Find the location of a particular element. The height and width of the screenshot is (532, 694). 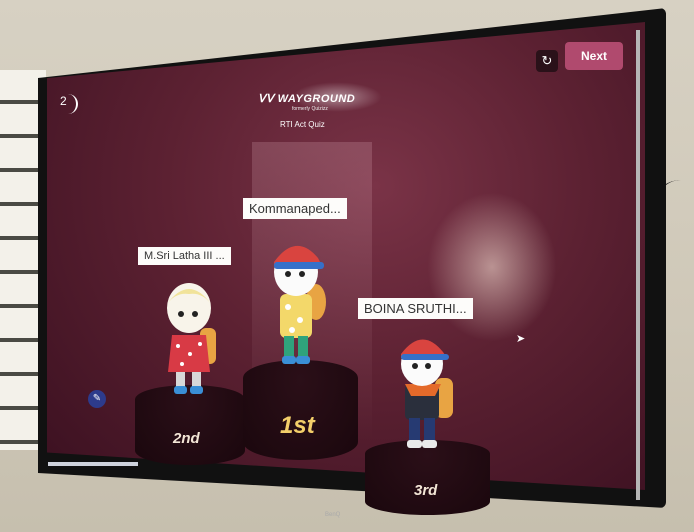

avatar-1st is located at coordinates (300, 304).